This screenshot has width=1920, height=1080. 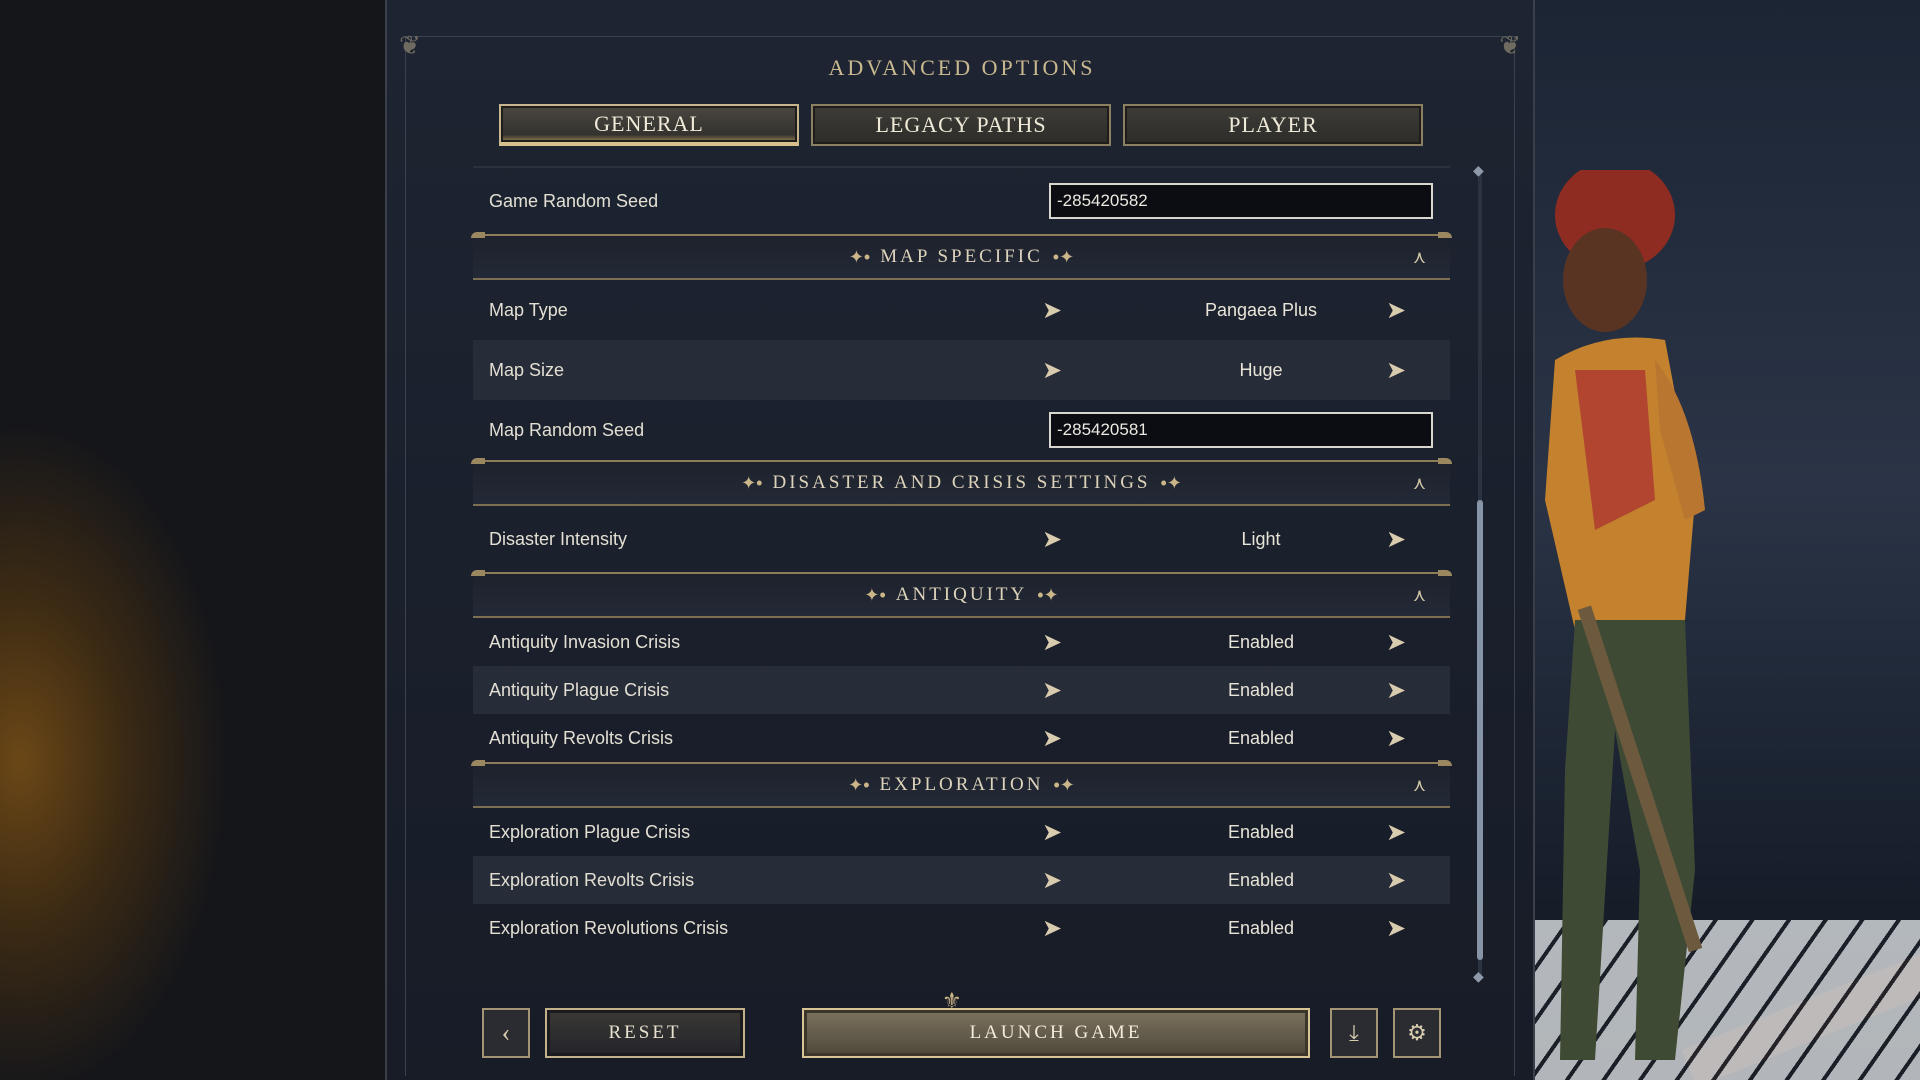 I want to click on tab-bar: GENERAL LEGACY PATHS PLAYER, so click(x=961, y=125).